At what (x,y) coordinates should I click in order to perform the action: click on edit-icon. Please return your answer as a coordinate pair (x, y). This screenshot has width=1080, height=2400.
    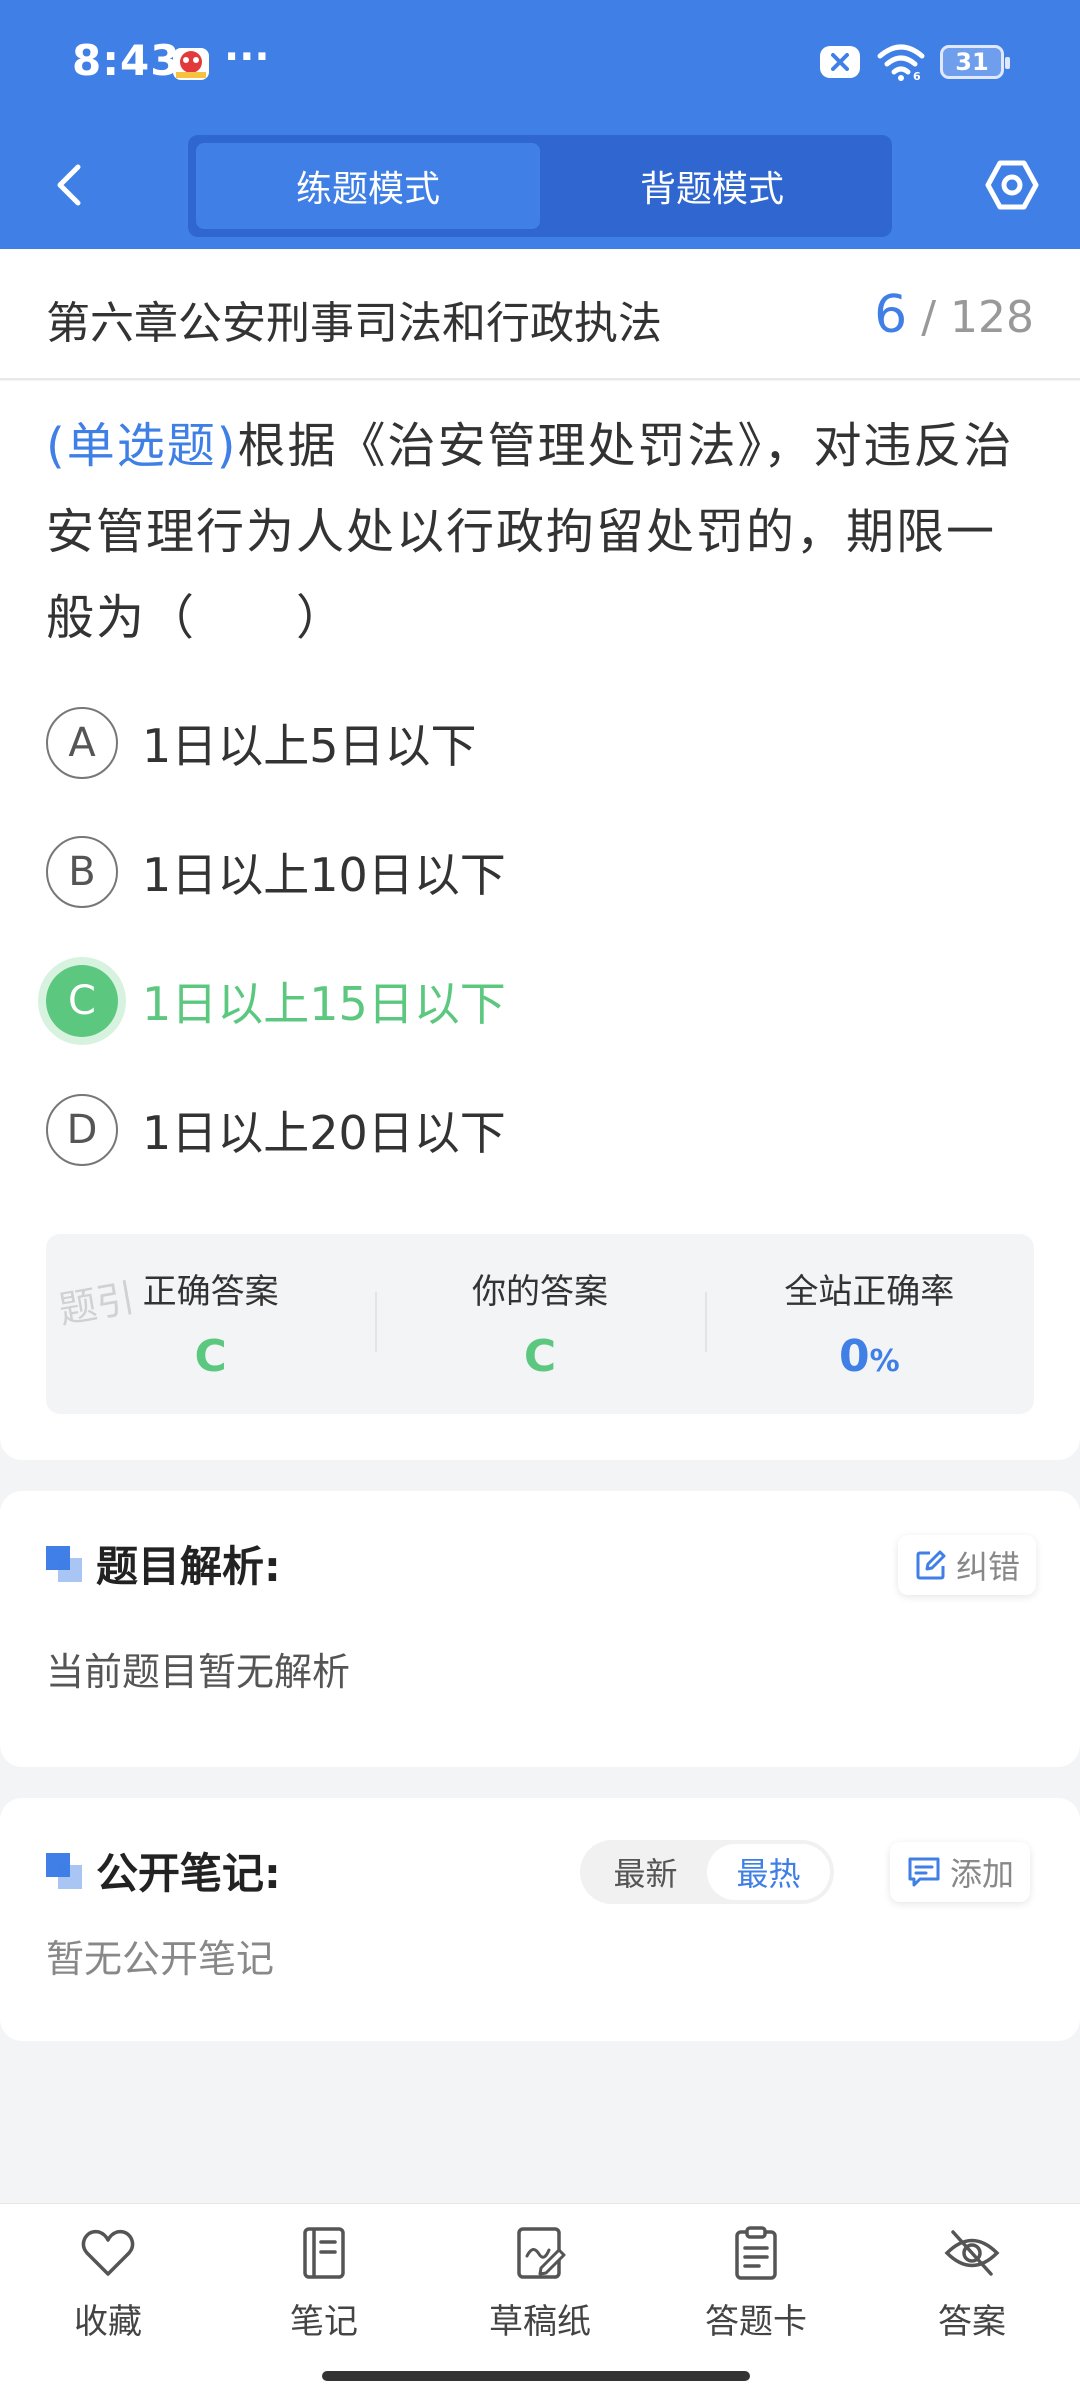
    Looking at the image, I should click on (931, 1565).